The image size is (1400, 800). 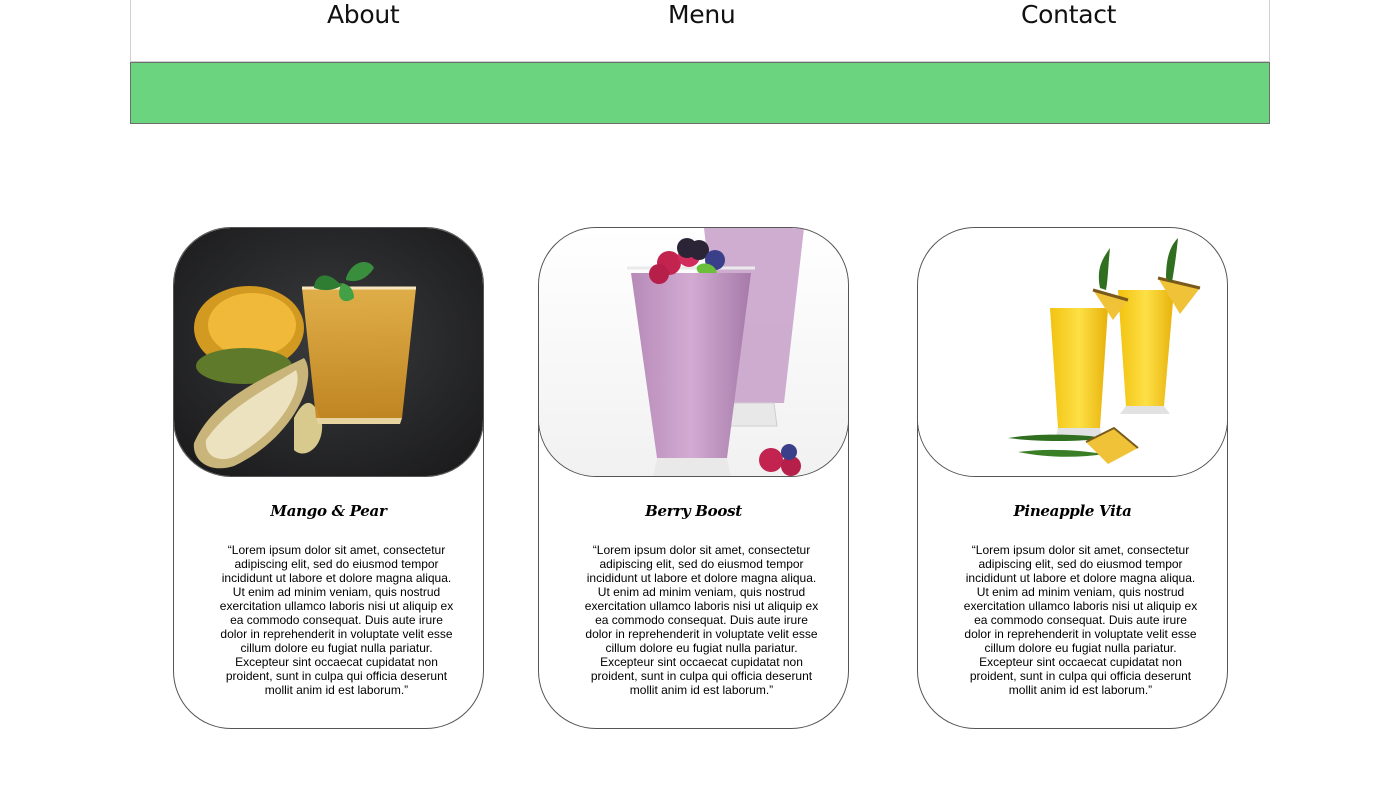 What do you see at coordinates (363, 15) in the screenshot?
I see `nav-link-about: About` at bounding box center [363, 15].